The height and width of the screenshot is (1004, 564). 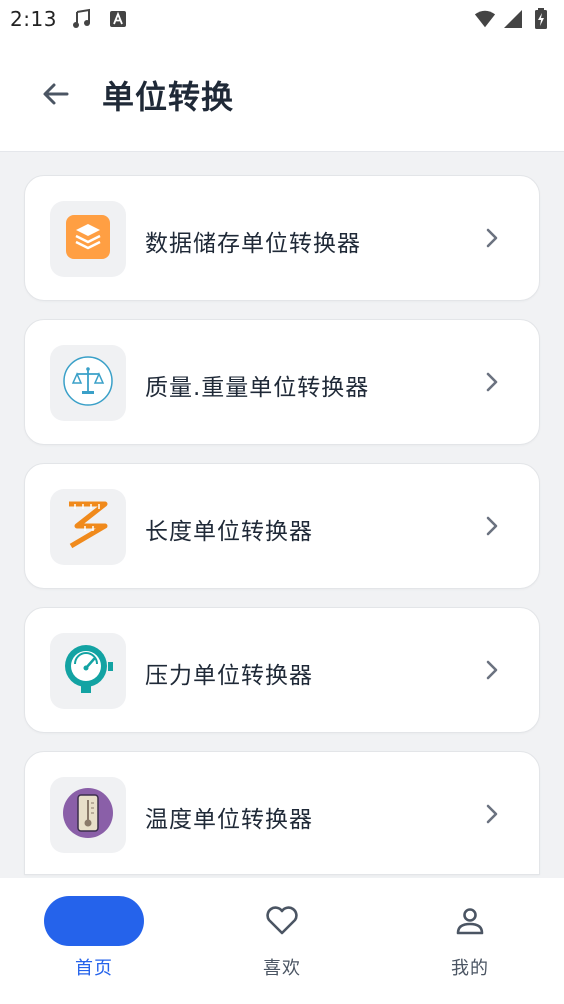 I want to click on converter-label: 温度单位转换器, so click(x=229, y=820).